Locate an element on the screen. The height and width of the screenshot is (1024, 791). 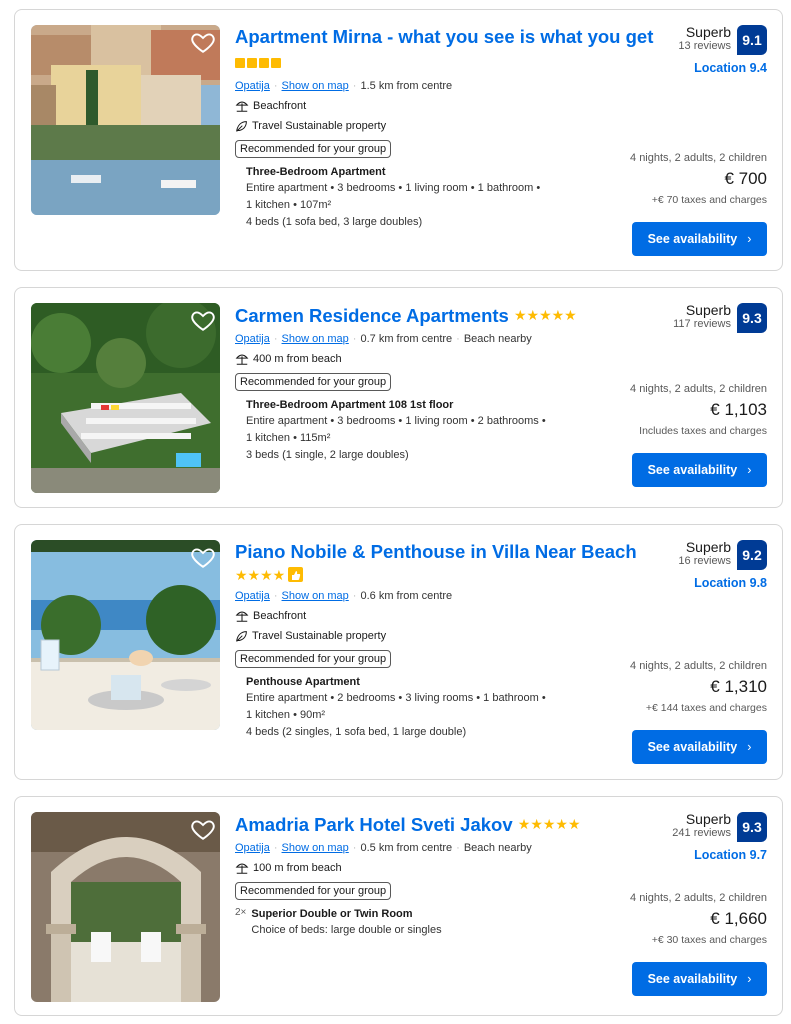
taxes-text: Includes taxes and charges is located at coordinates (703, 431).